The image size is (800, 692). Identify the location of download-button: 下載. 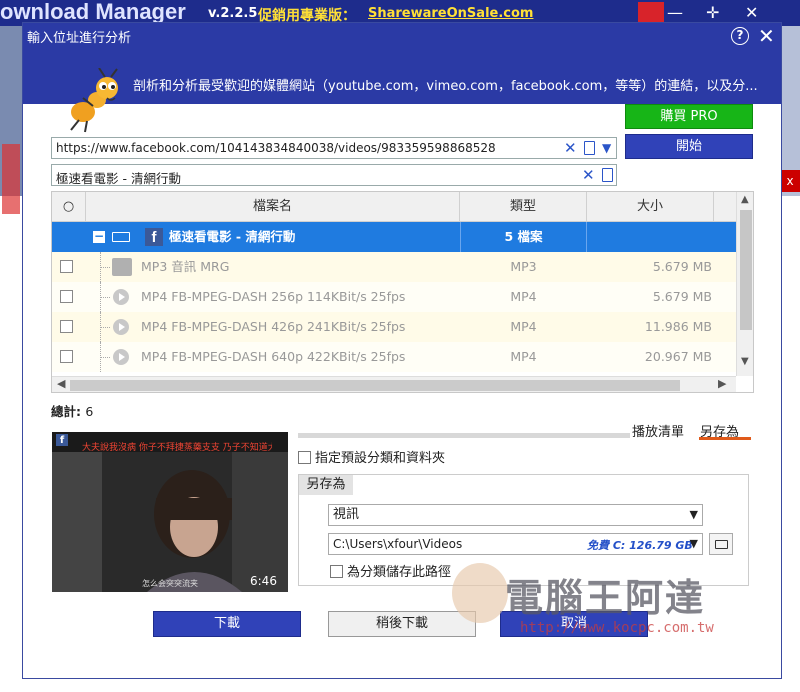
(227, 624).